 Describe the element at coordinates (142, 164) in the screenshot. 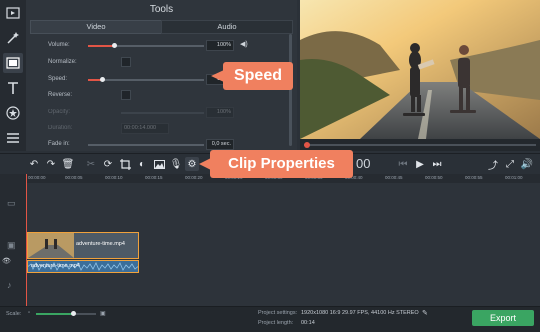

I see `color-adjust-icon: ◐` at that location.